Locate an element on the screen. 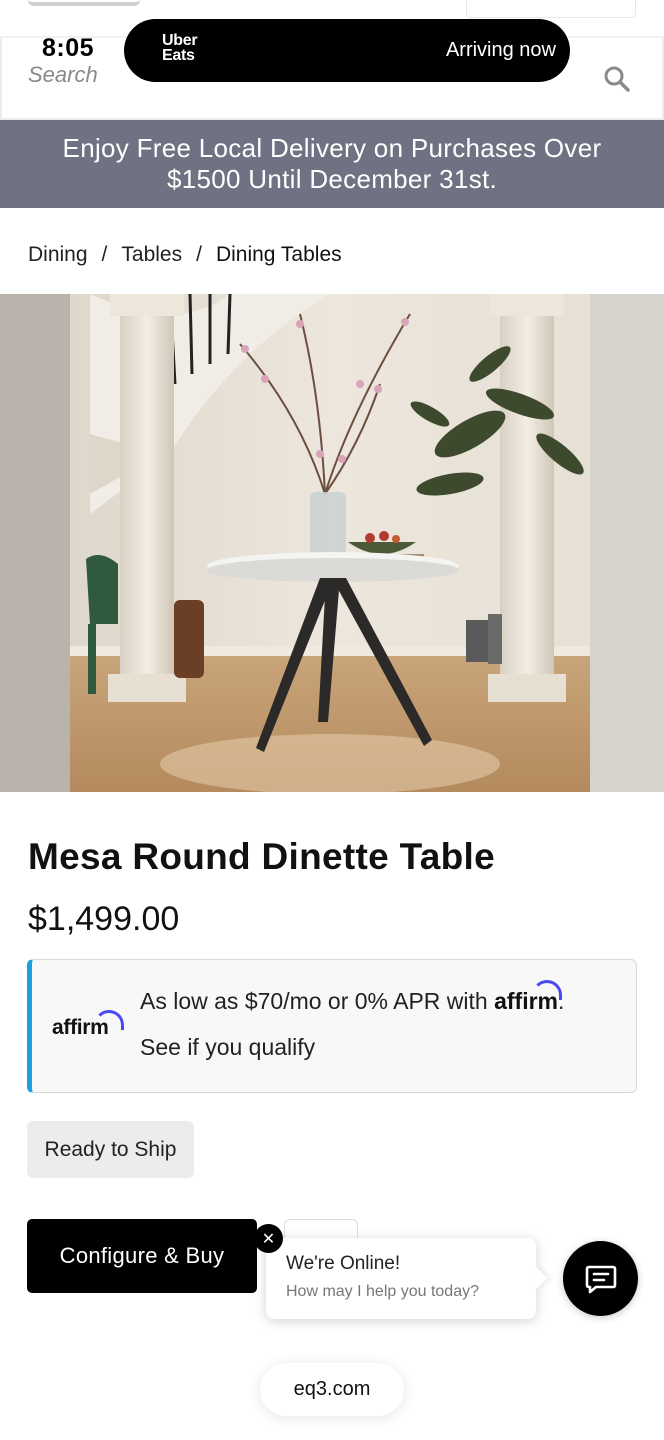 Image resolution: width=664 pixels, height=1440 pixels. product-price: $1,499.00 is located at coordinates (104, 919).